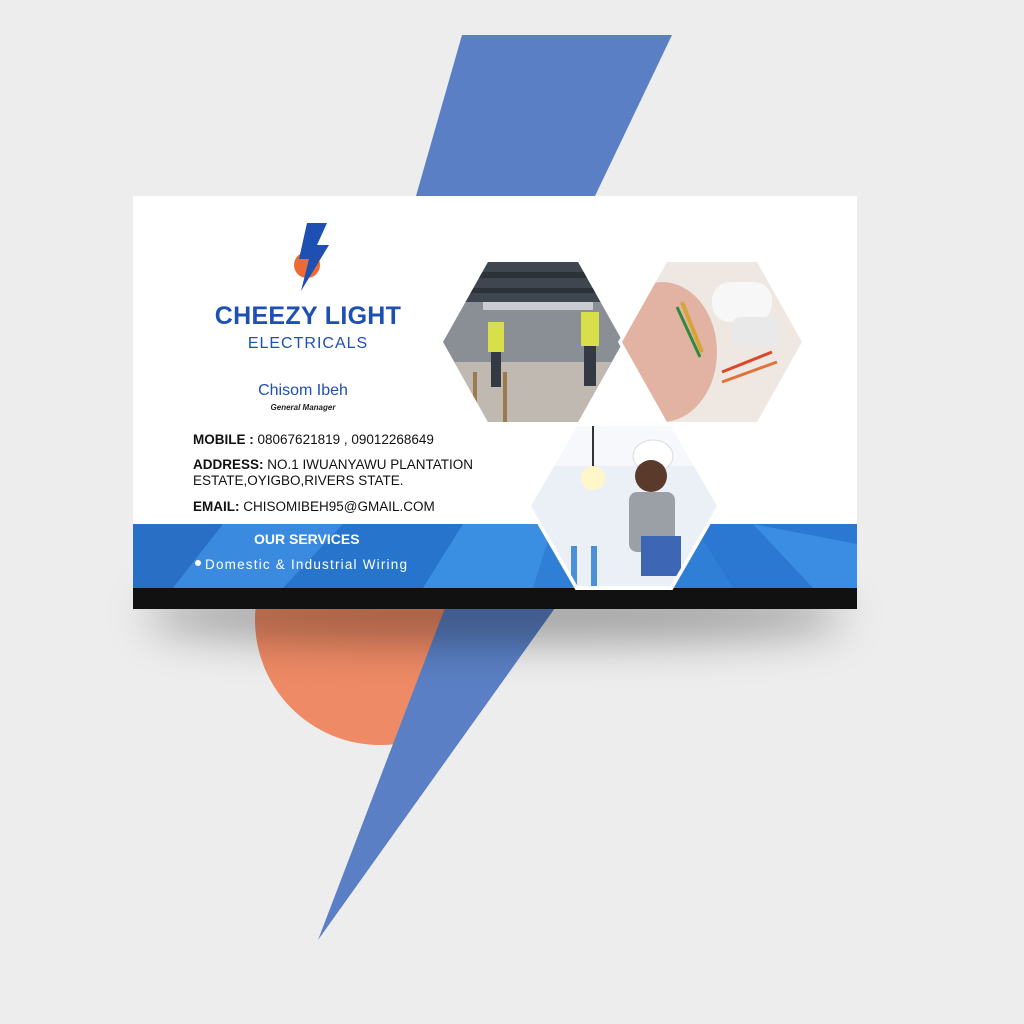 This screenshot has height=1024, width=1024. What do you see at coordinates (303, 407) in the screenshot?
I see `person-title: General Manager` at bounding box center [303, 407].